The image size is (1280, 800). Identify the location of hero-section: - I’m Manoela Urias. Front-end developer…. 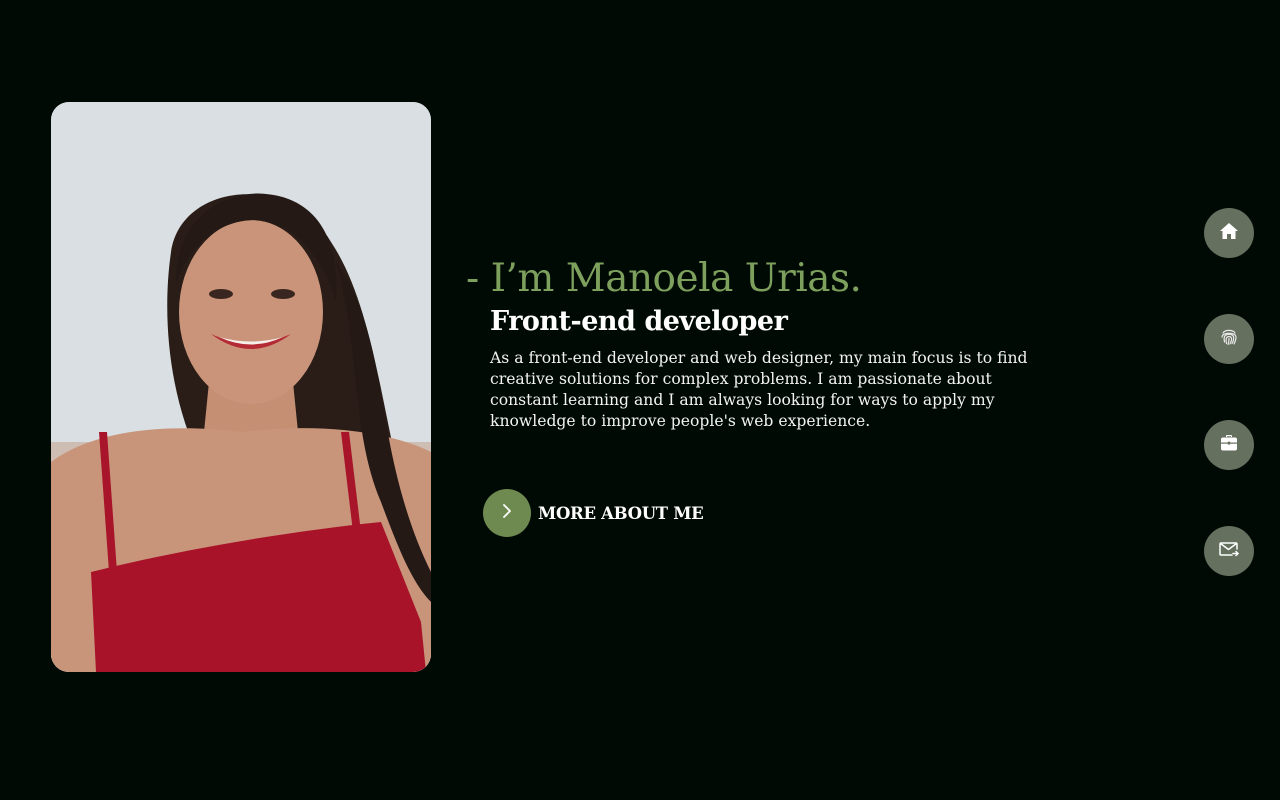
(756, 344).